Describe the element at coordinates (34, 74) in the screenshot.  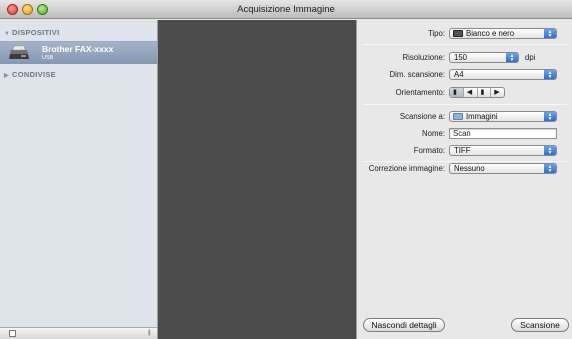
I see `shared-heading: CONDIVISE` at that location.